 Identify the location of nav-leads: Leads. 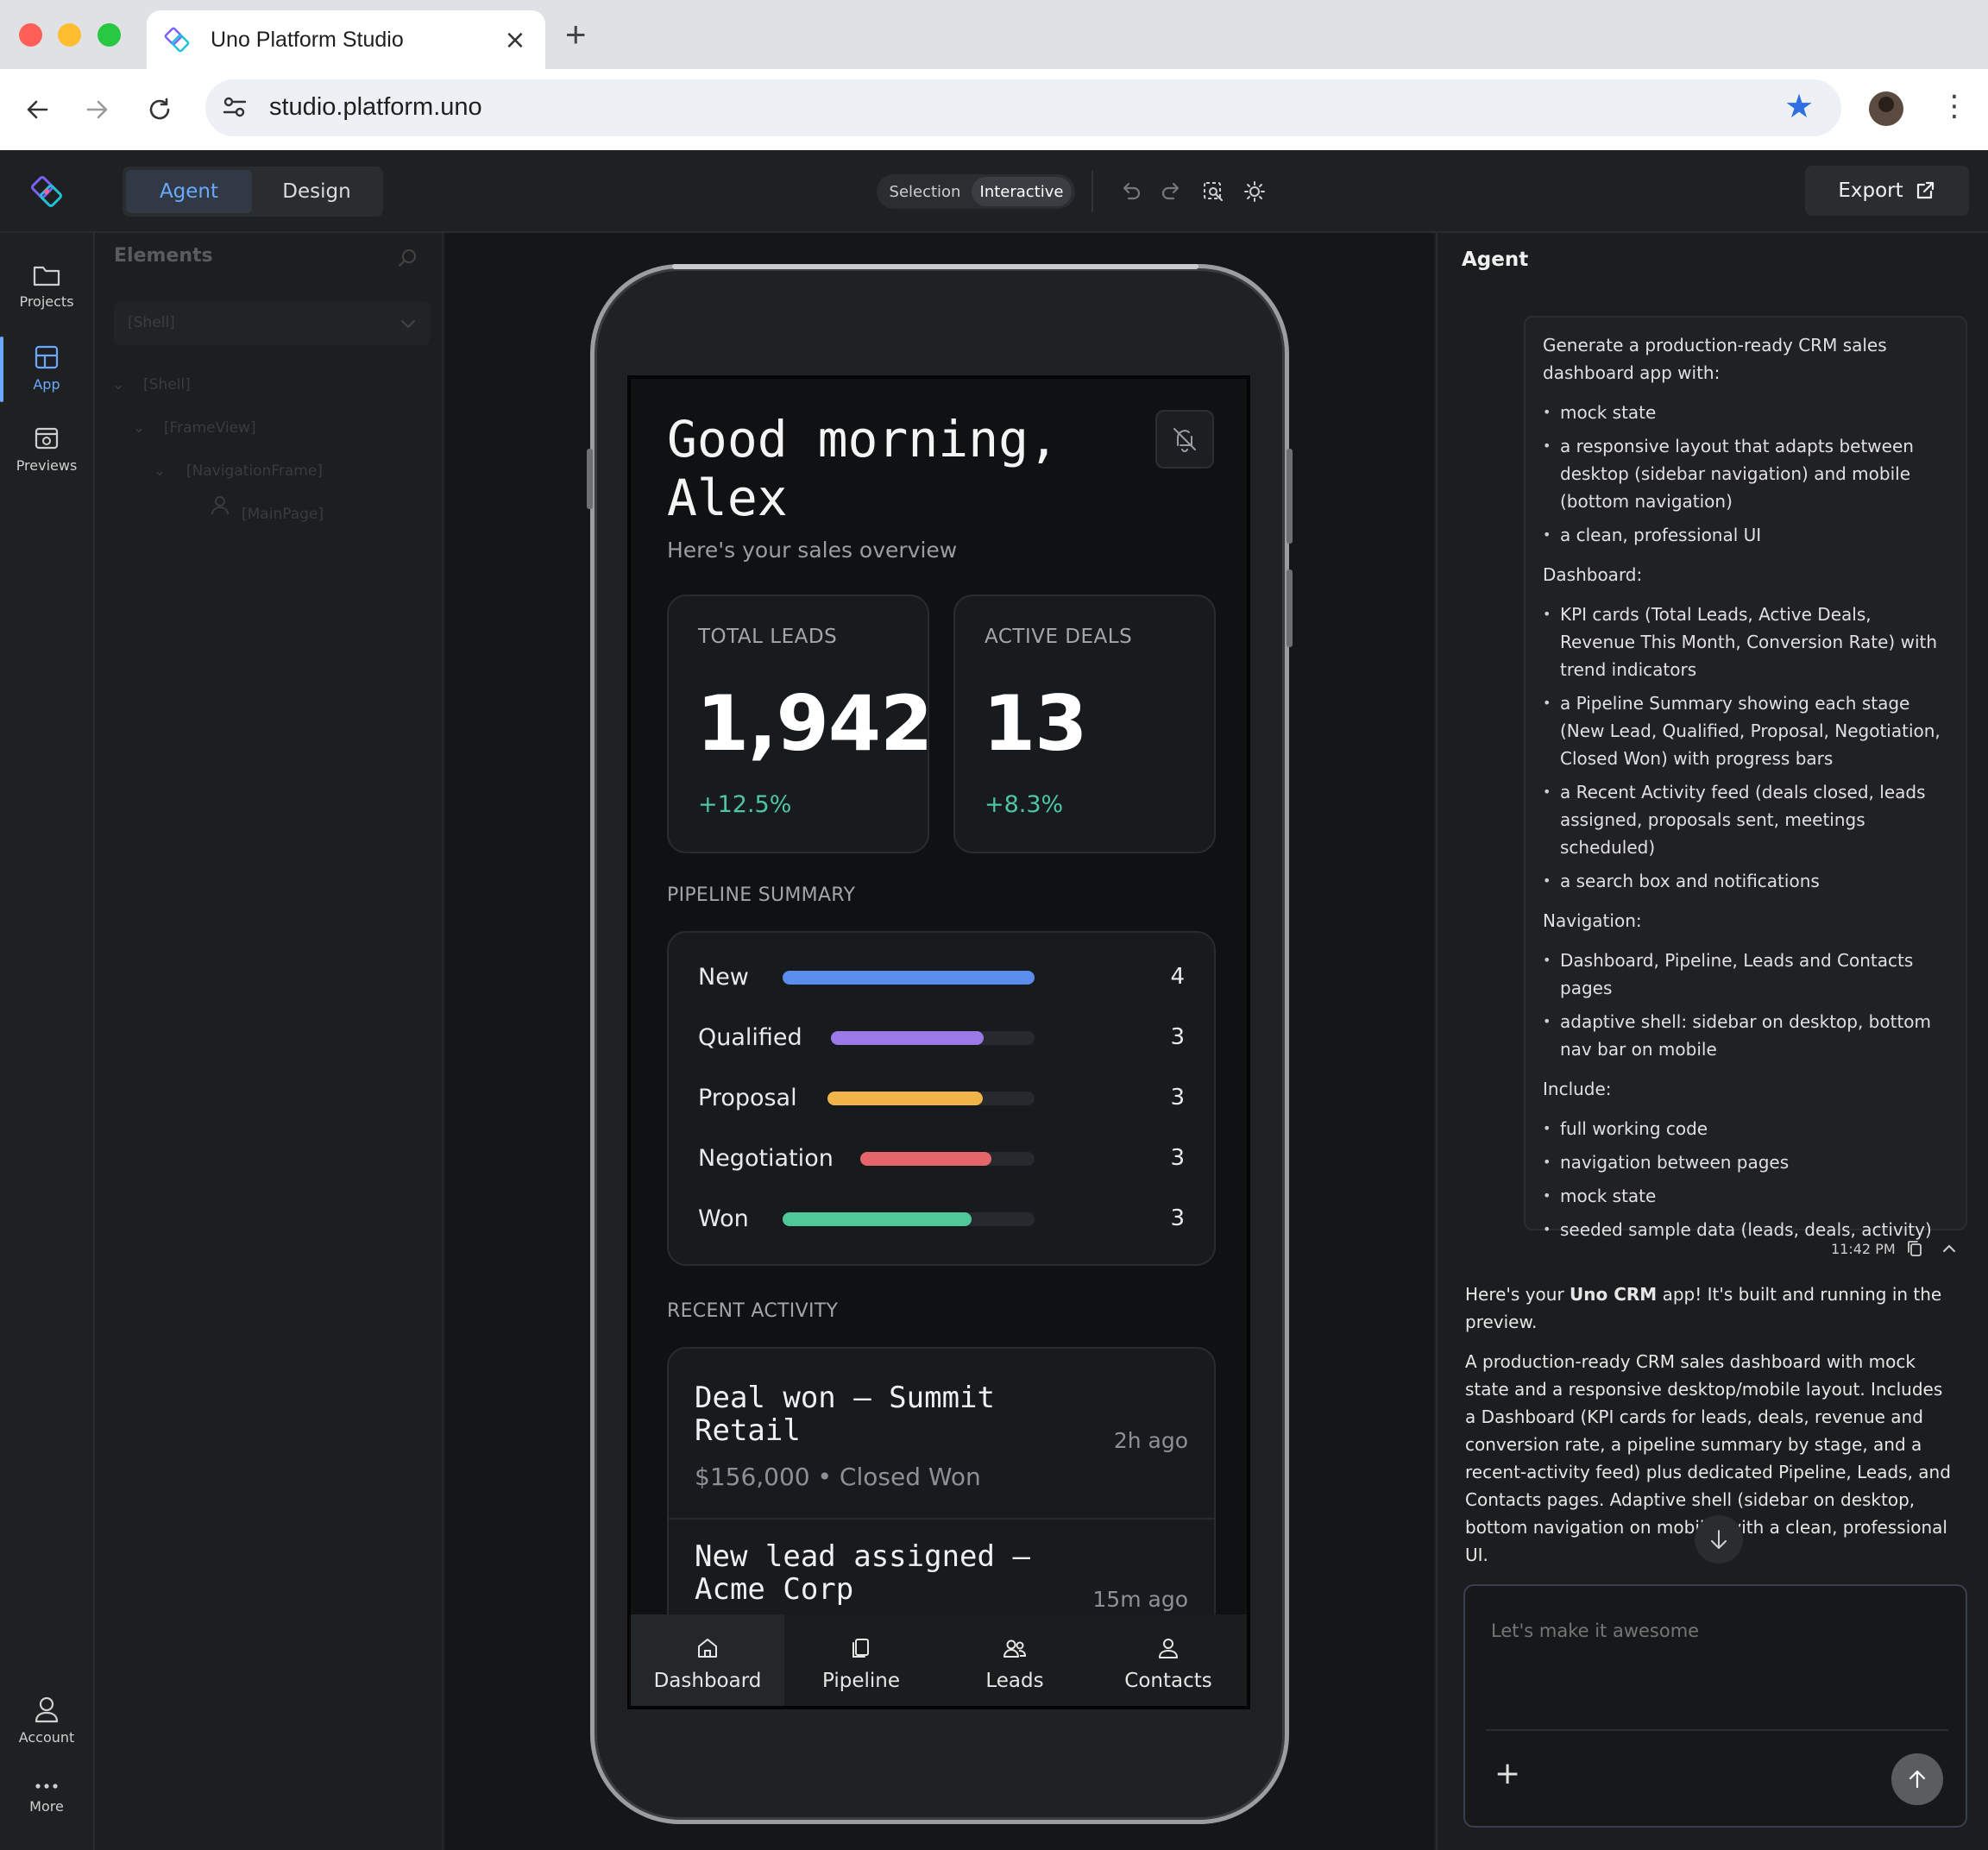
(1015, 1660).